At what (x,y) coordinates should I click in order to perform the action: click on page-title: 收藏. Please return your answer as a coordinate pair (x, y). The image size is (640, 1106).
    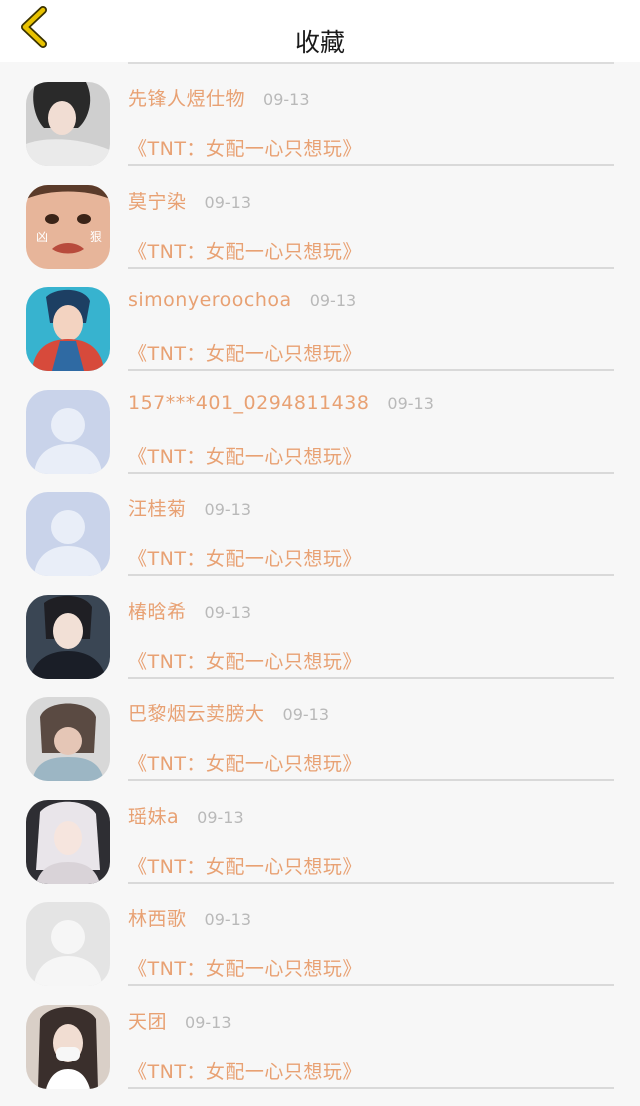
    Looking at the image, I should click on (319, 42).